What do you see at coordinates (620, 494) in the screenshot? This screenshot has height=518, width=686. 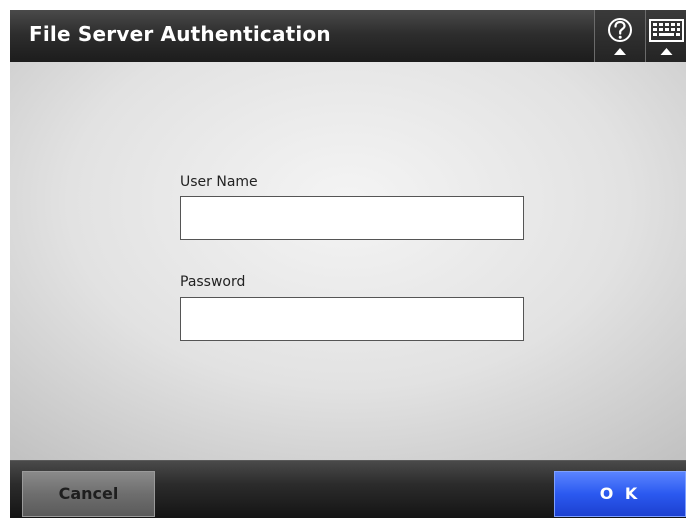 I see `ok-button: O K` at bounding box center [620, 494].